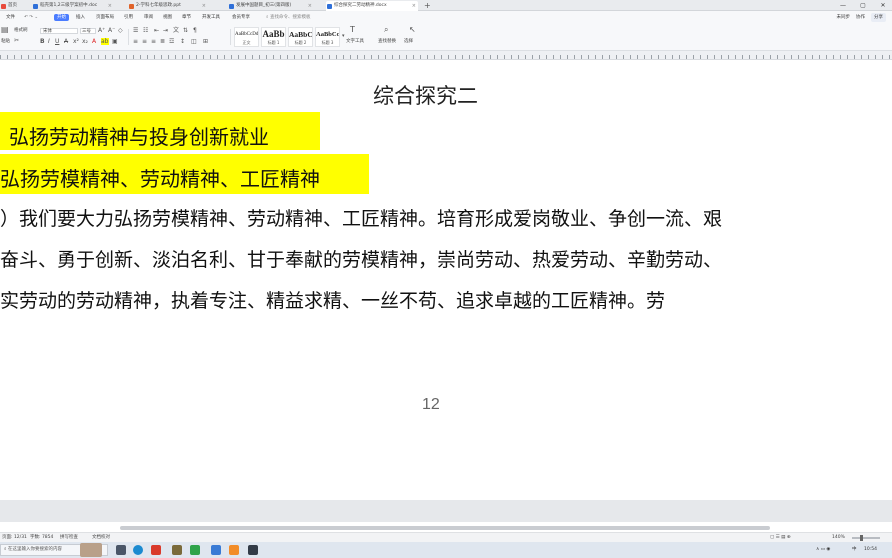  What do you see at coordinates (870, 550) in the screenshot?
I see `clock: 10:54` at bounding box center [870, 550].